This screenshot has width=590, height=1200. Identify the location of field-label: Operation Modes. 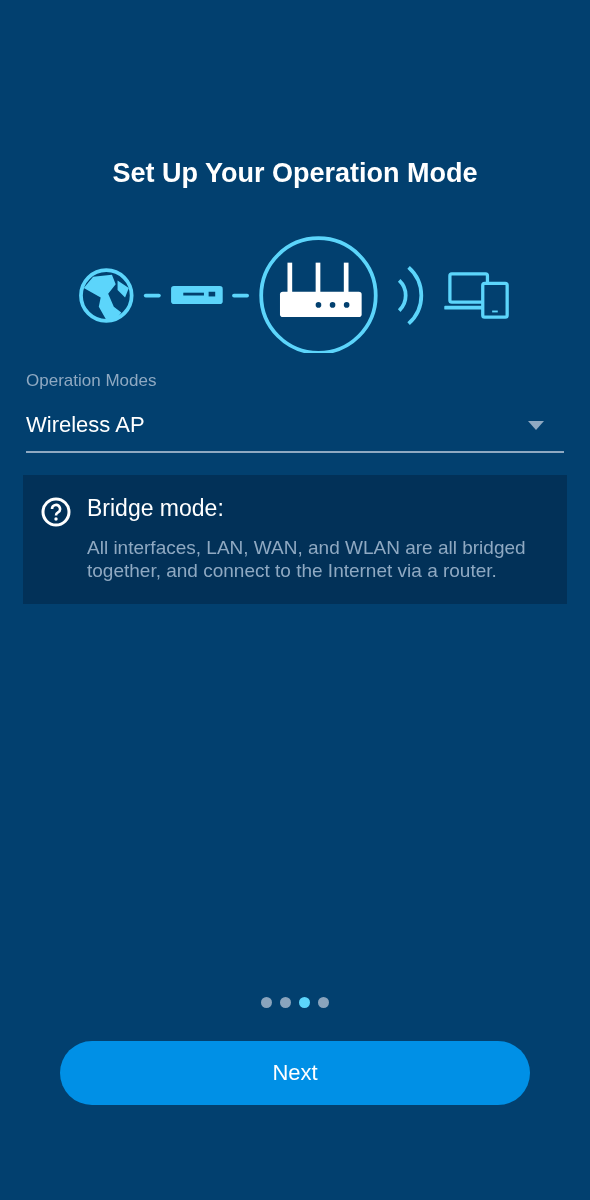
(92, 381).